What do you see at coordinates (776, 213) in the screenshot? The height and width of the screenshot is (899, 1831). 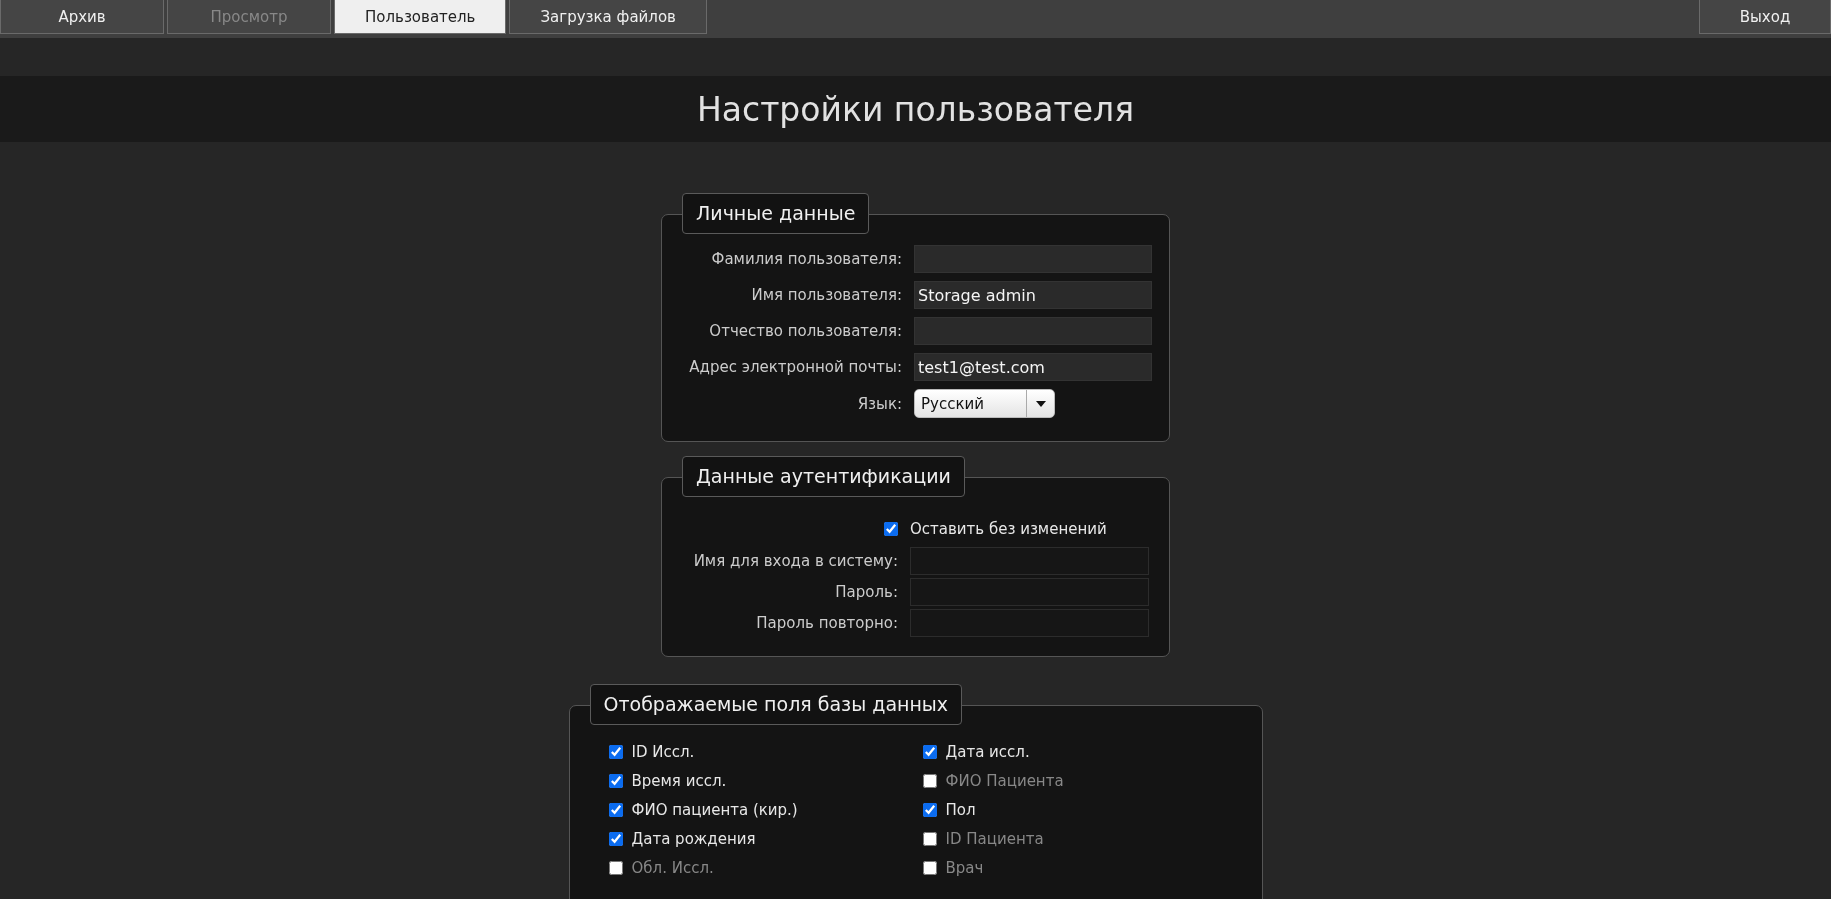 I see `section-legend: Личные данные` at bounding box center [776, 213].